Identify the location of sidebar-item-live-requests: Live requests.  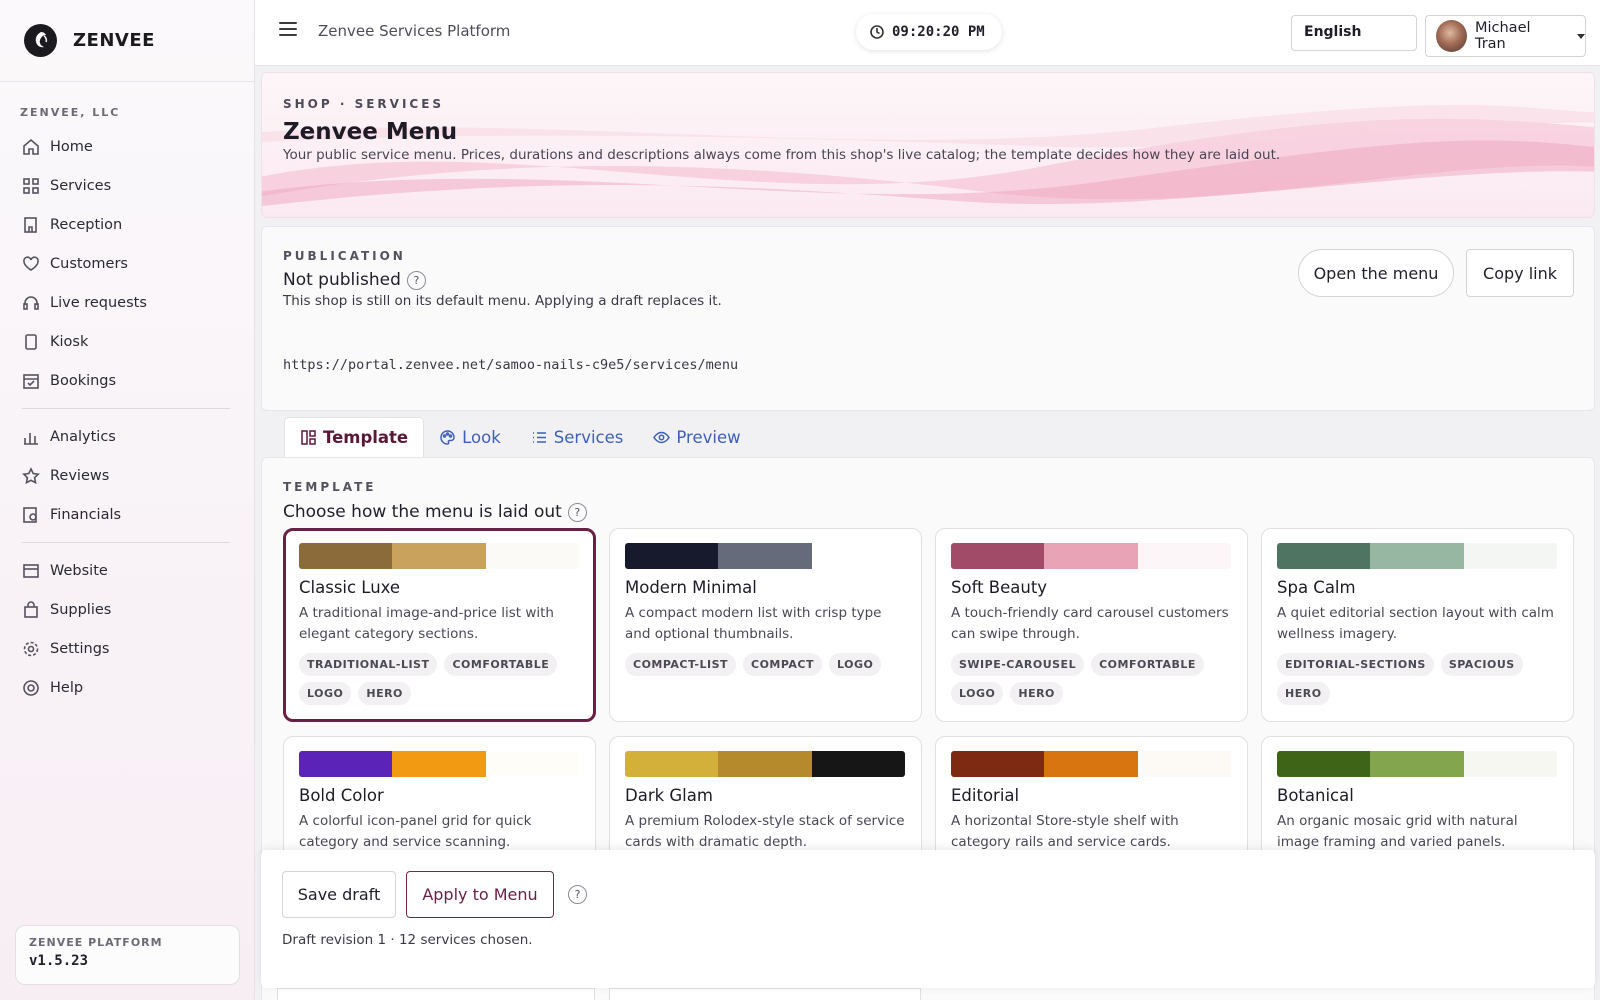
(127, 302).